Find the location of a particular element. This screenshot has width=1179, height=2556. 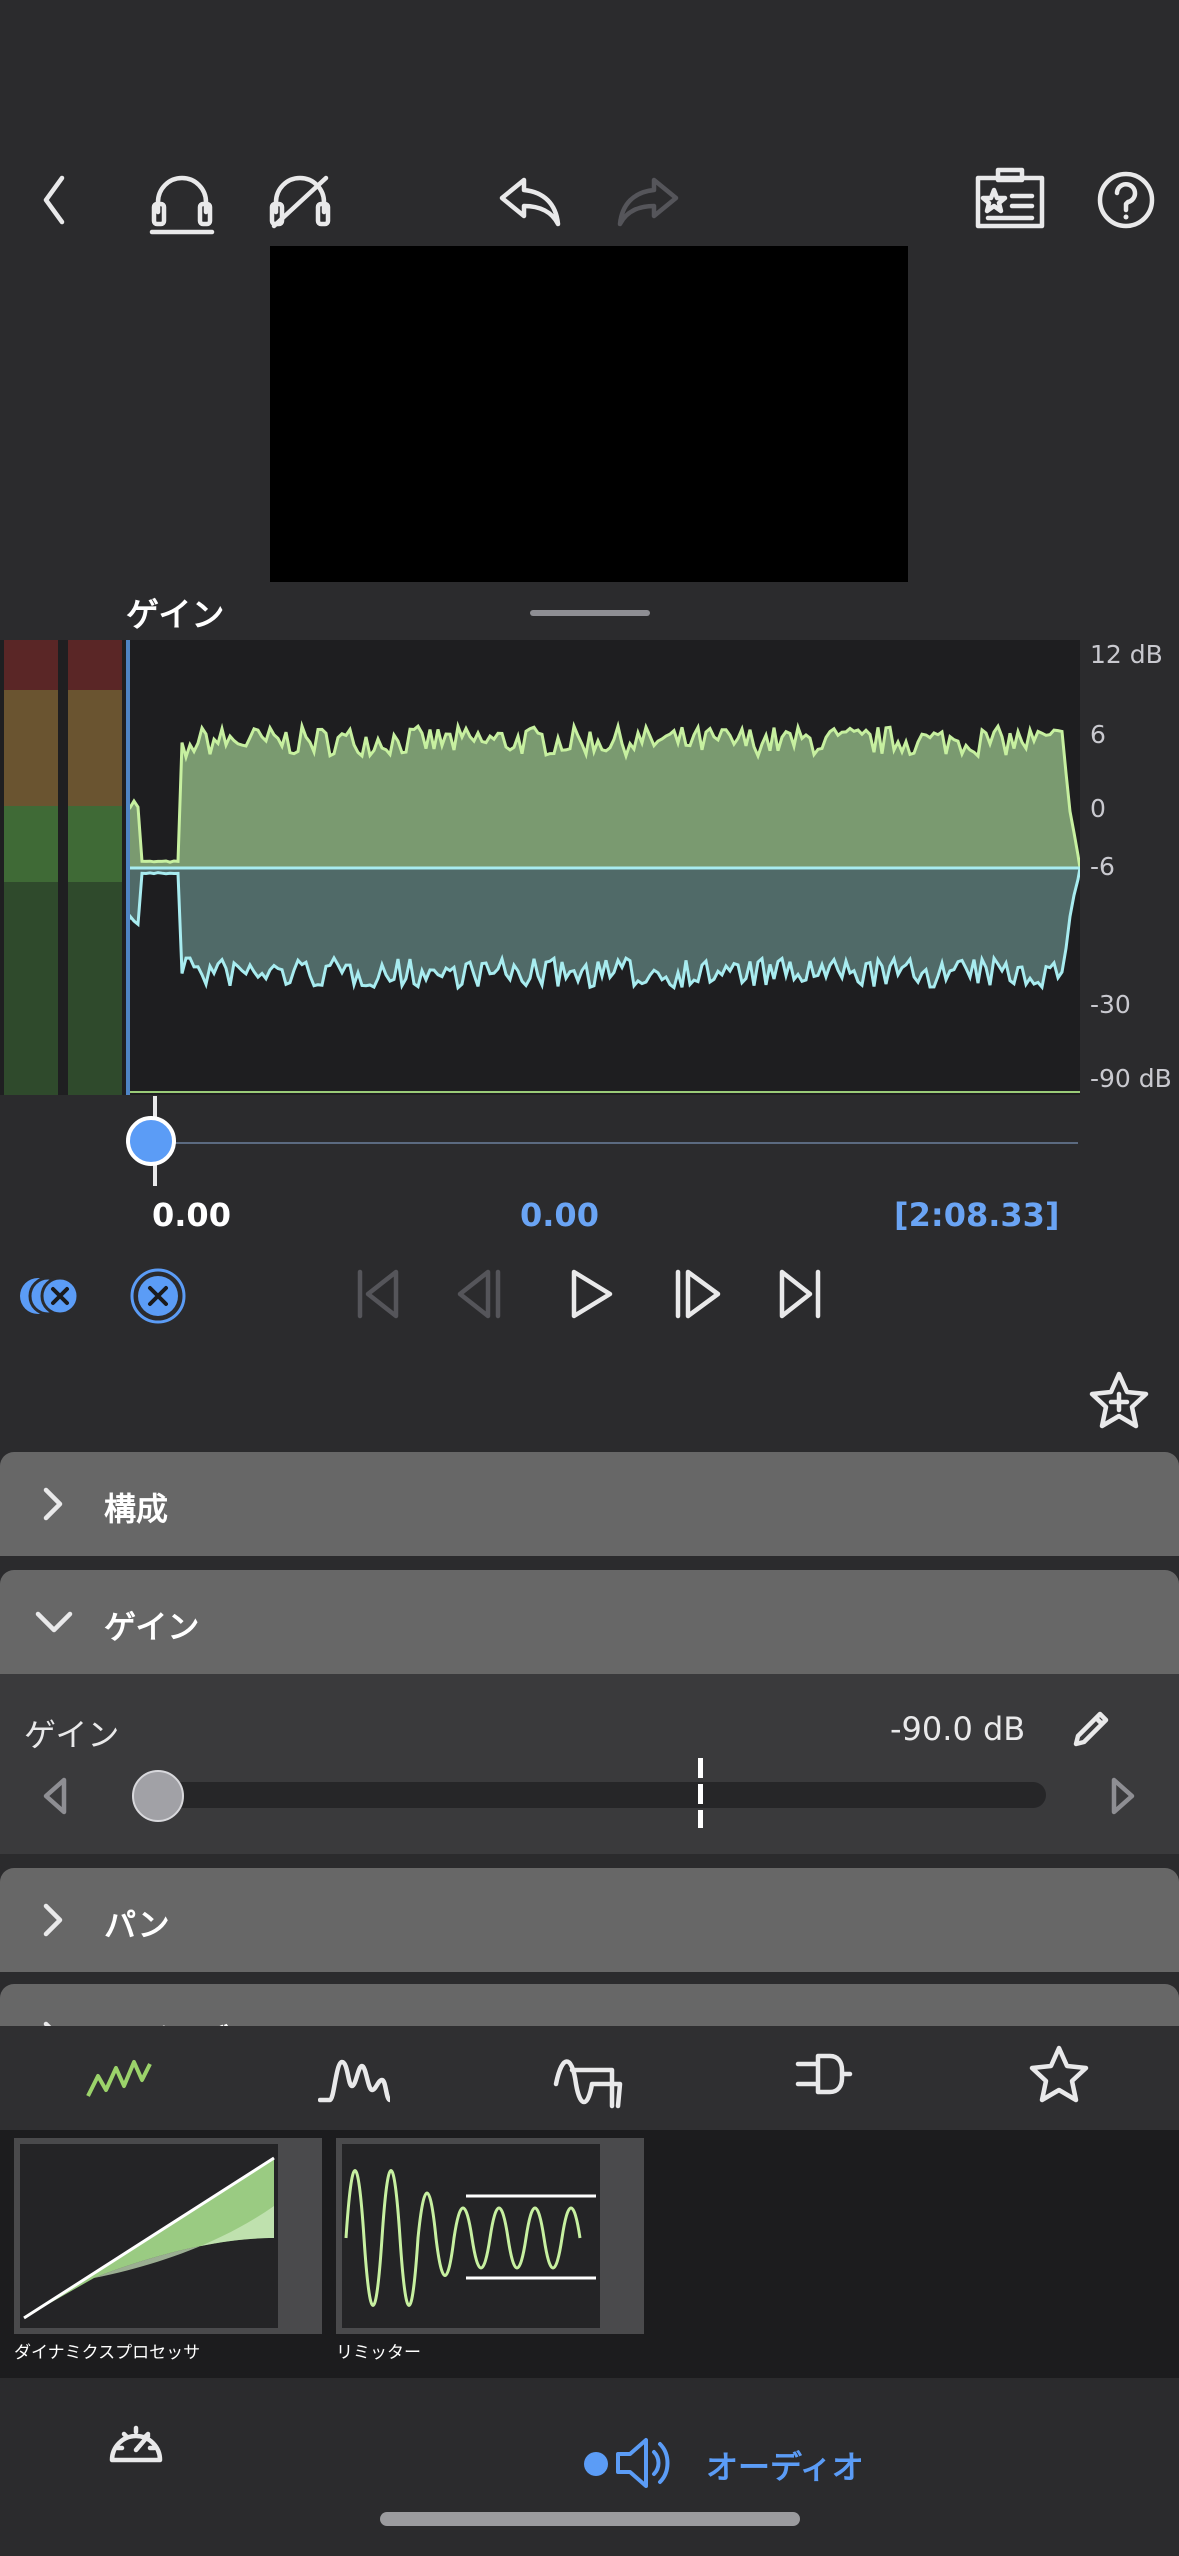

effect-tabbar is located at coordinates (589, 2078).